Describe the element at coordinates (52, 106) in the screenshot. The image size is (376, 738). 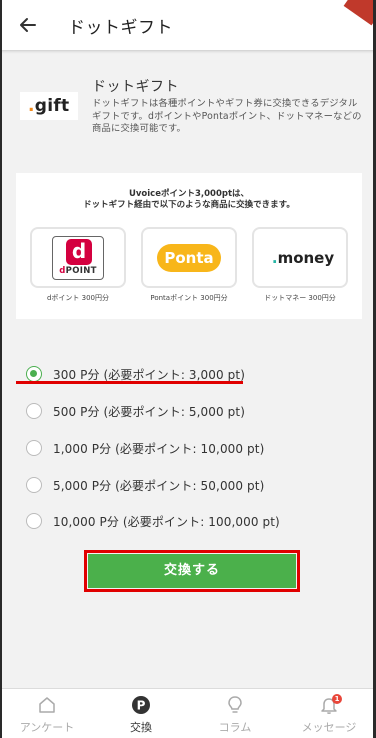
I see `logo-text: gift` at that location.